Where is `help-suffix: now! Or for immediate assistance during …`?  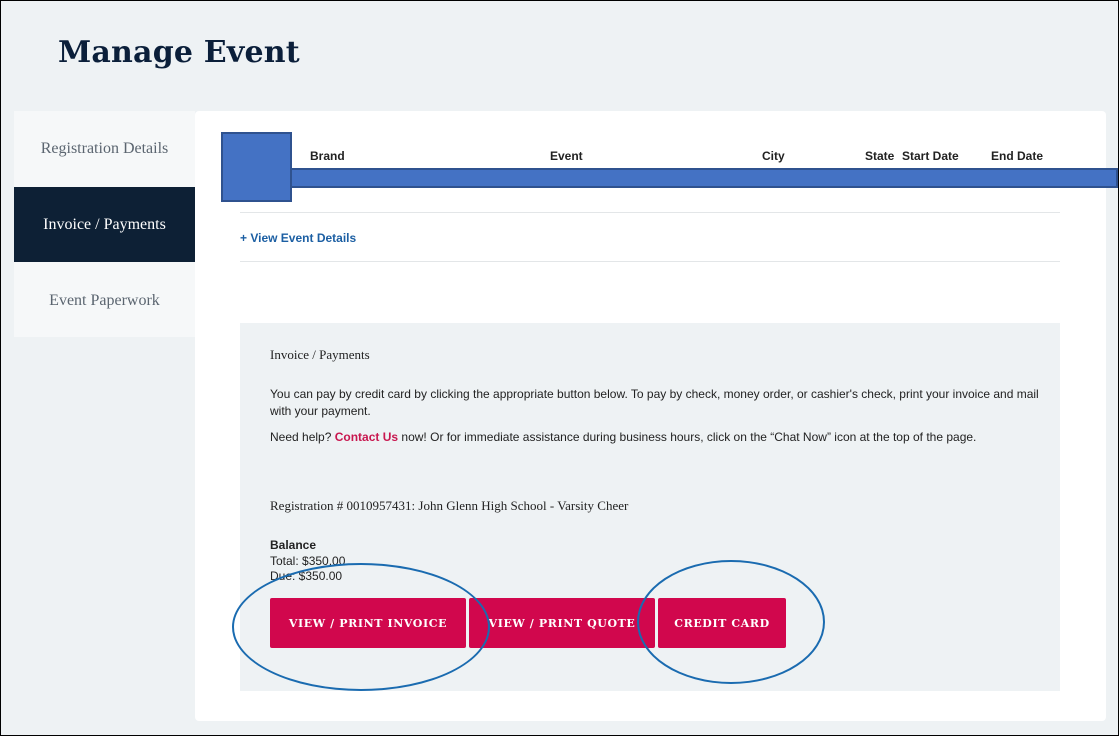 help-suffix: now! Or for immediate assistance during … is located at coordinates (689, 437).